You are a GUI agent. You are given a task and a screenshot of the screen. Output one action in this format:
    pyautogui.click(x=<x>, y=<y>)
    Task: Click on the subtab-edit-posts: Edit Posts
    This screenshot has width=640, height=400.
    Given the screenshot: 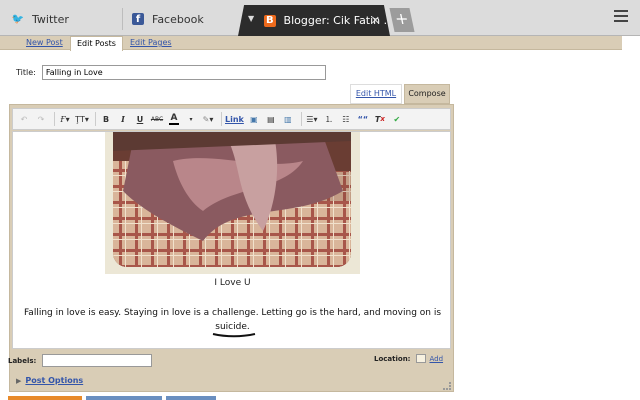 What is the action you would take?
    pyautogui.click(x=96, y=43)
    